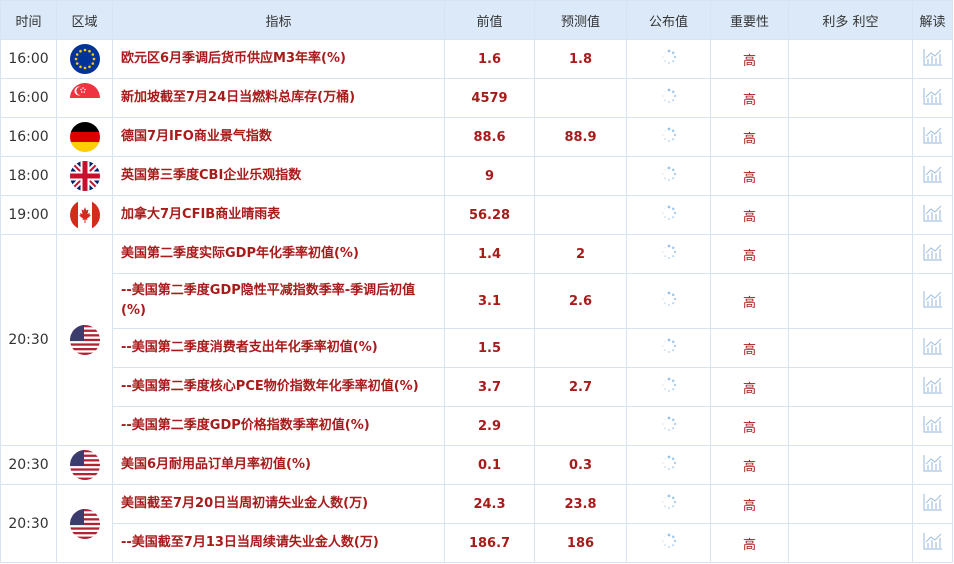 Image resolution: width=954 pixels, height=564 pixels. I want to click on indicator-cell: --美国第二季度核心PCE物价指数年化季率初值(%), so click(278, 387).